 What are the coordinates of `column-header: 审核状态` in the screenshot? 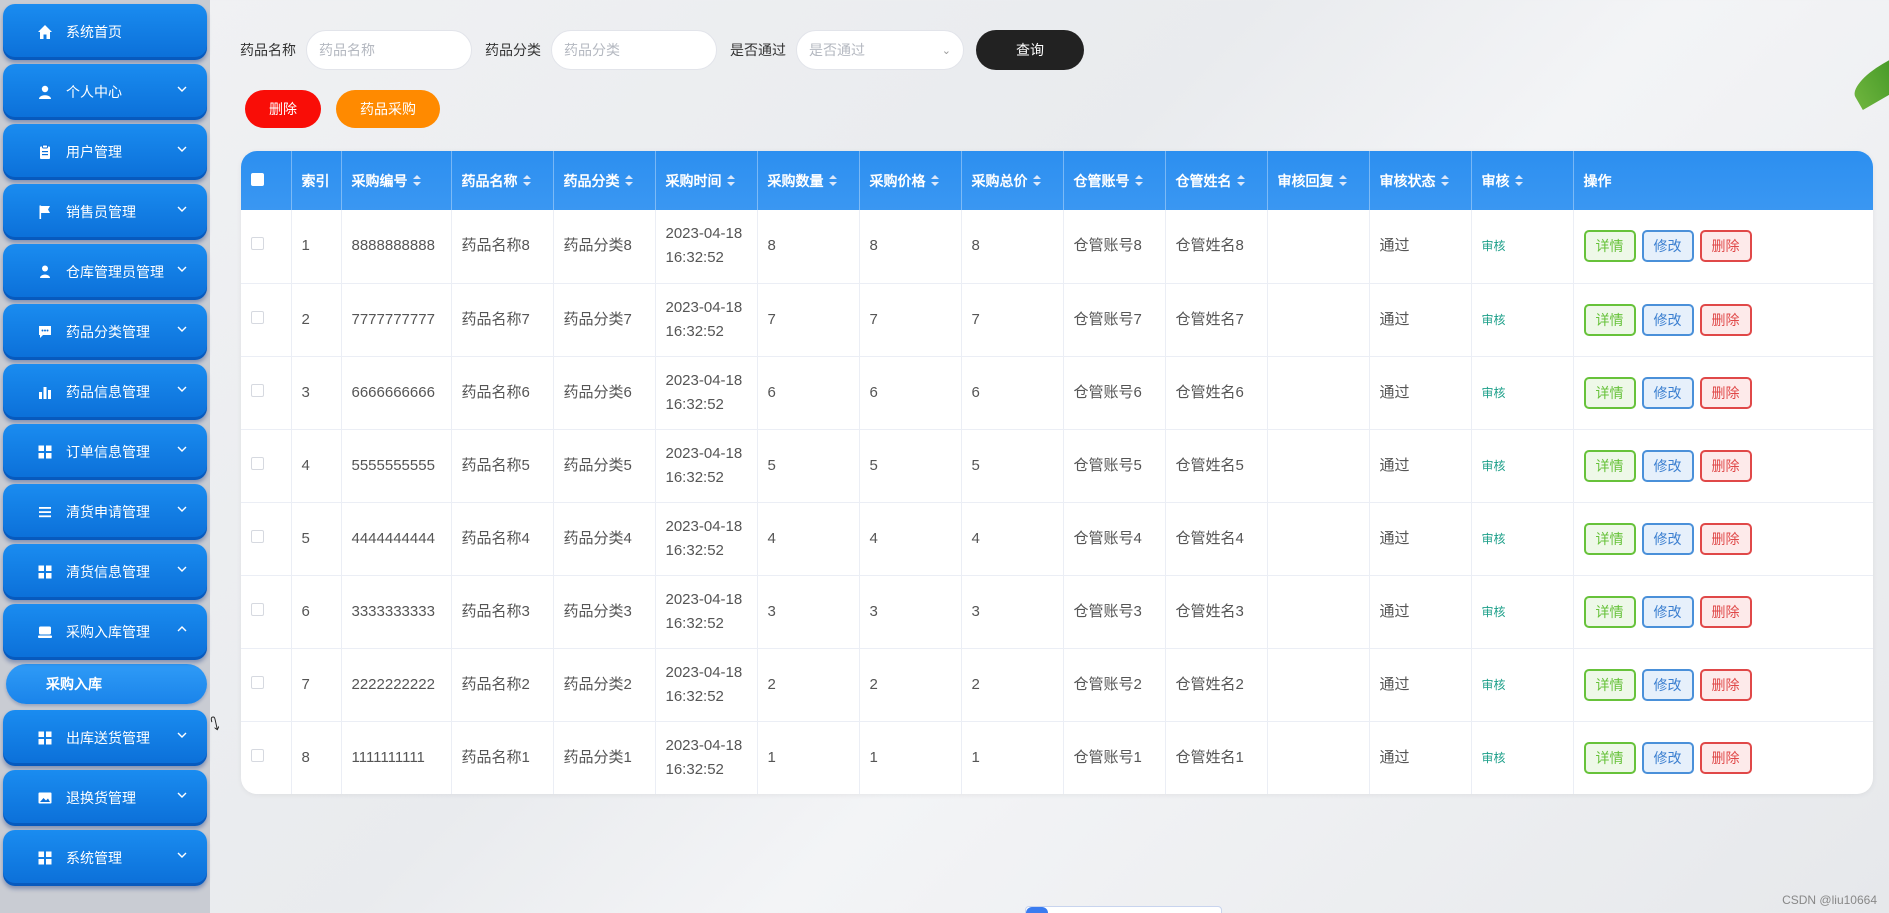 It's located at (1420, 180).